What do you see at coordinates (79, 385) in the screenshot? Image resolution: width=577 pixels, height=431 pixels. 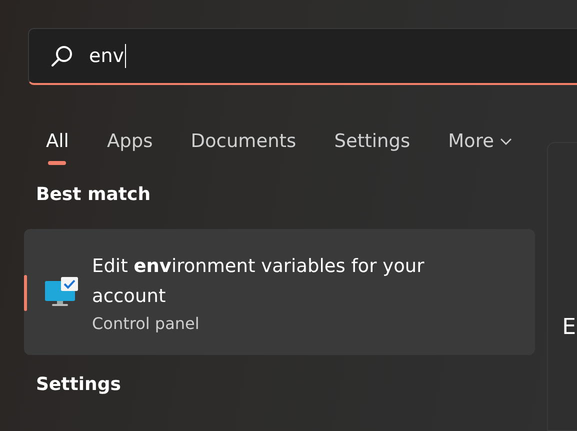 I see `section-heading: Settings` at bounding box center [79, 385].